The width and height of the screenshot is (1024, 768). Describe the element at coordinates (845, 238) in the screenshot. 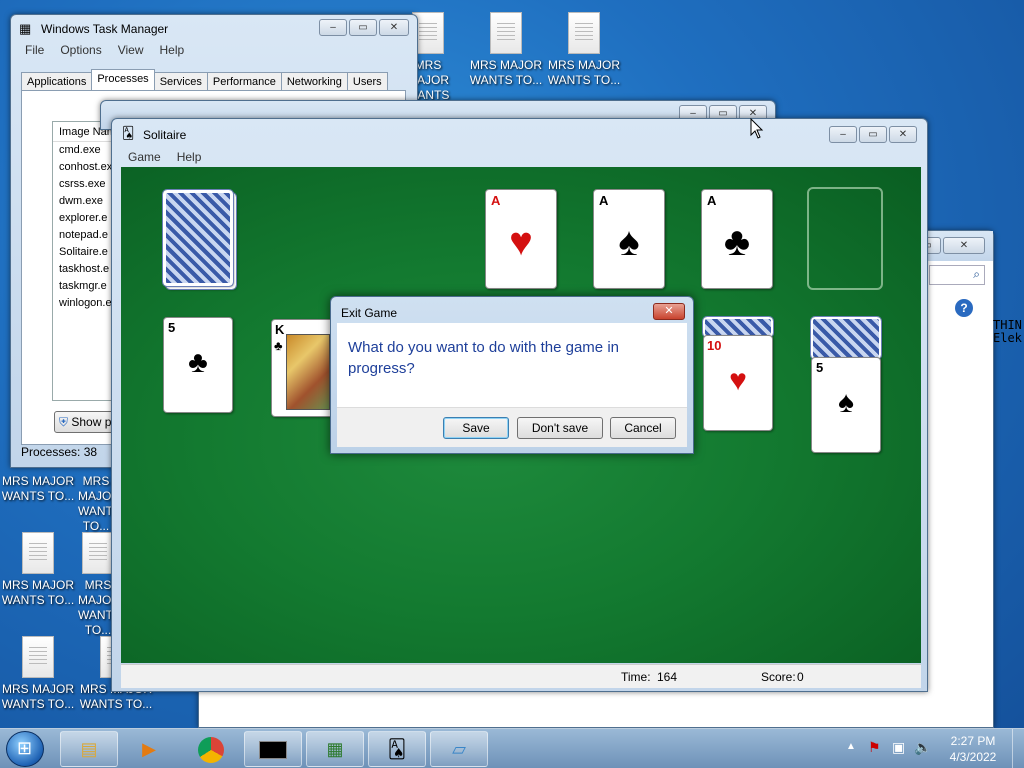

I see `foundation-empty-slot` at that location.